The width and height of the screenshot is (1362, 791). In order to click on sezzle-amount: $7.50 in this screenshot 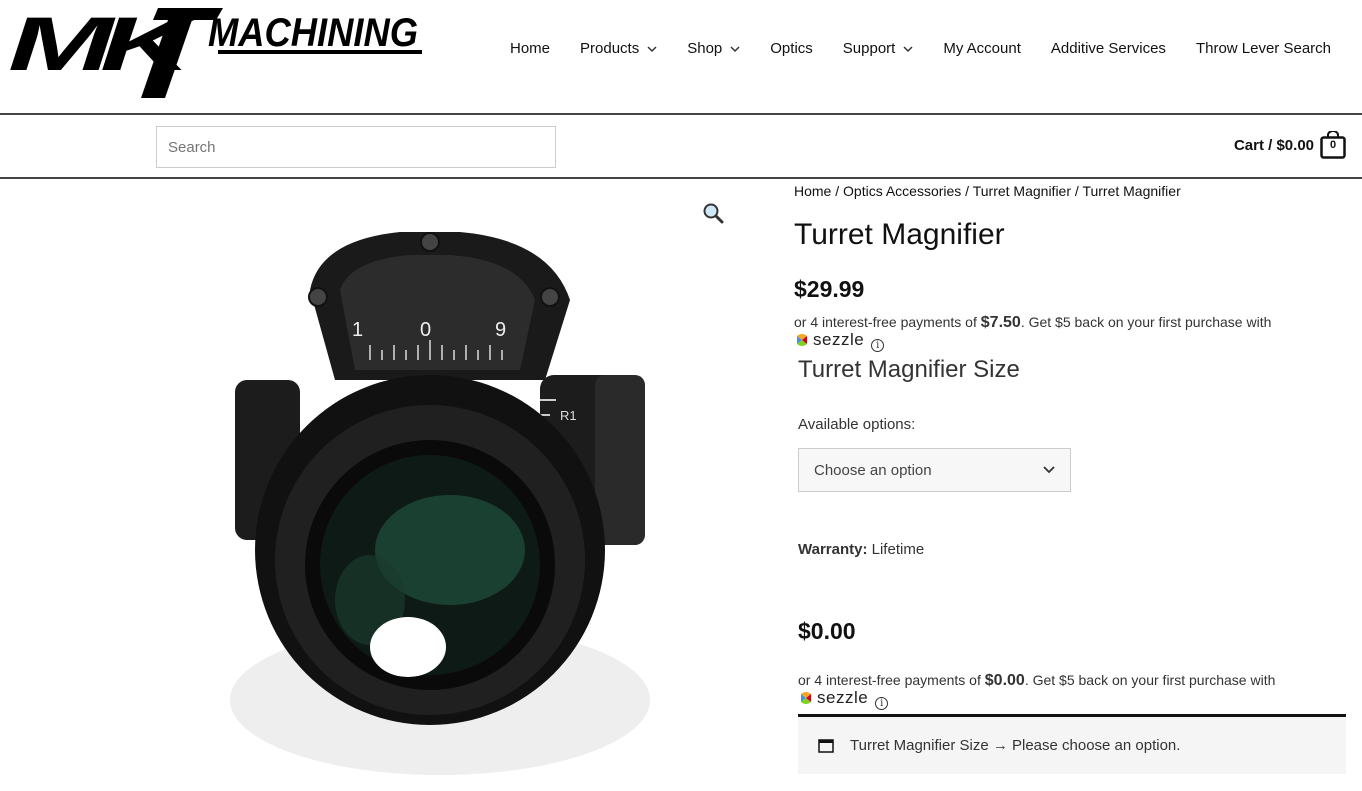, I will do `click(1000, 322)`.